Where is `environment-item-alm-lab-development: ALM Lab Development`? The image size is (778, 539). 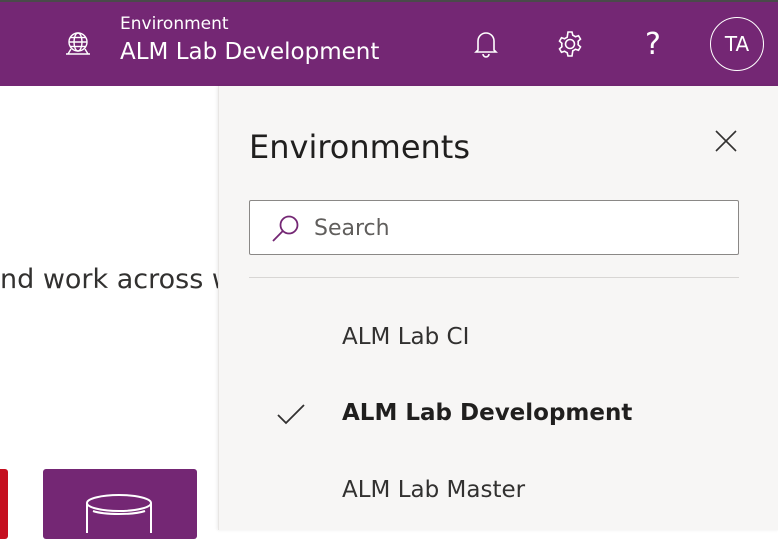
environment-item-alm-lab-development: ALM Lab Development is located at coordinates (489, 416).